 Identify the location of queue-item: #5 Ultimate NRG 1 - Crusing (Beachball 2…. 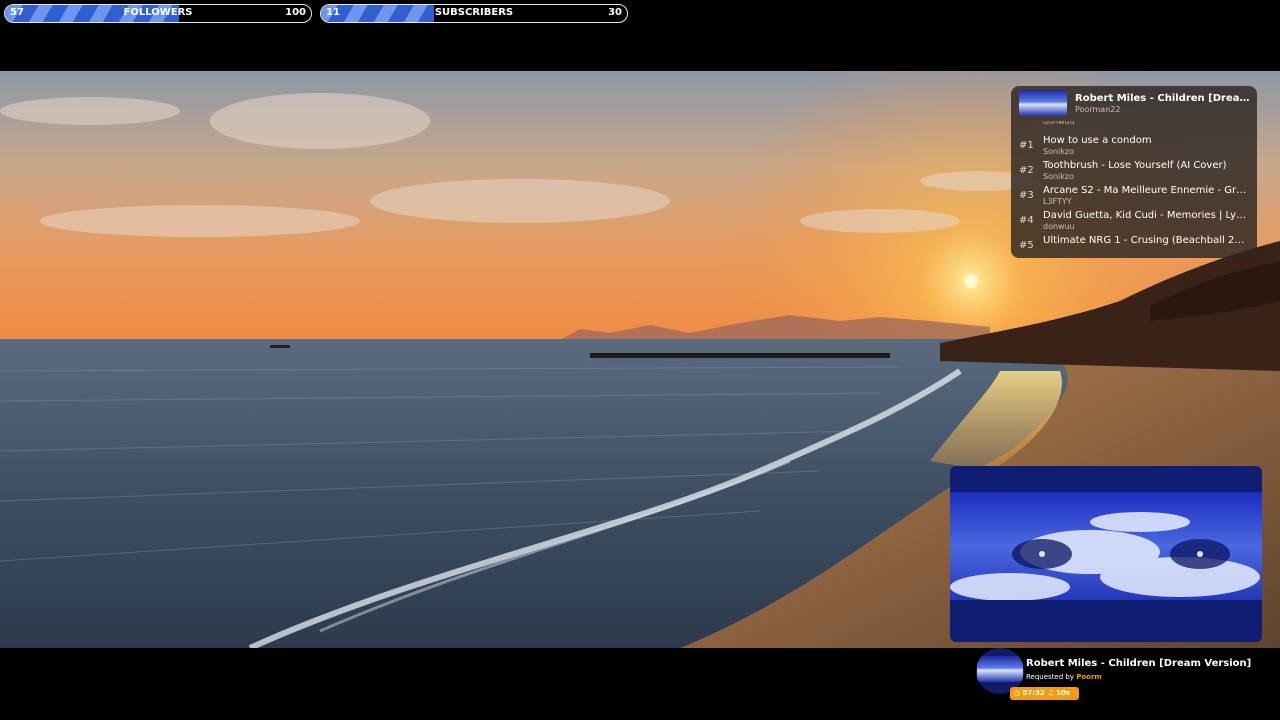
(1134, 244).